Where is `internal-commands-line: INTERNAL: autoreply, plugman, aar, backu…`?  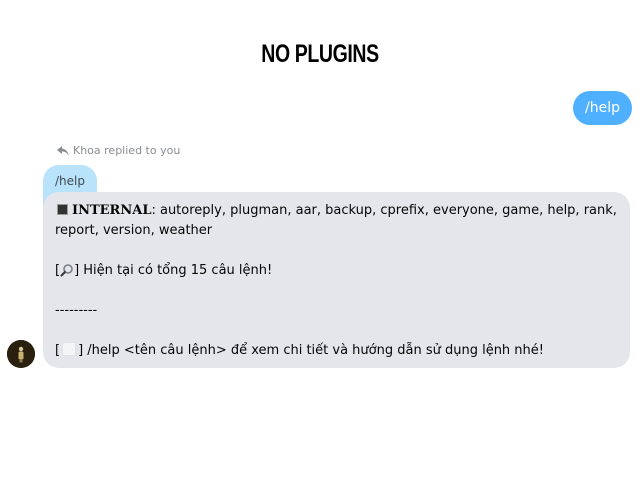
internal-commands-line: INTERNAL: autoreply, plugman, aar, backu… is located at coordinates (336, 221).